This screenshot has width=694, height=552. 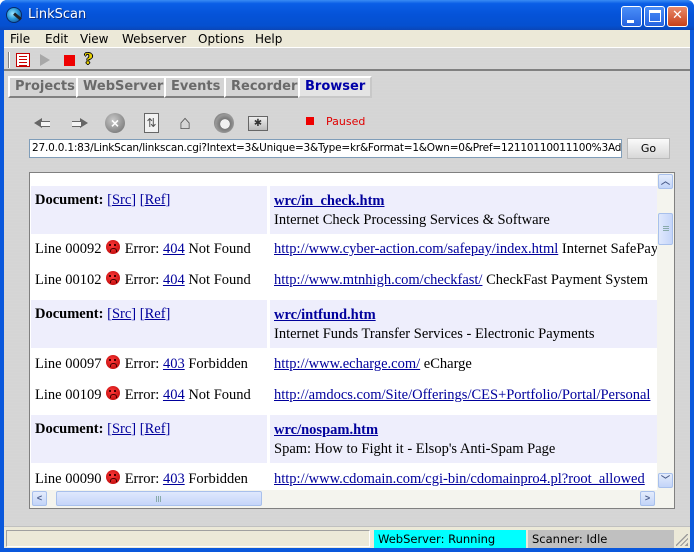 I want to click on tab-webserver: WebServer, so click(x=123, y=87).